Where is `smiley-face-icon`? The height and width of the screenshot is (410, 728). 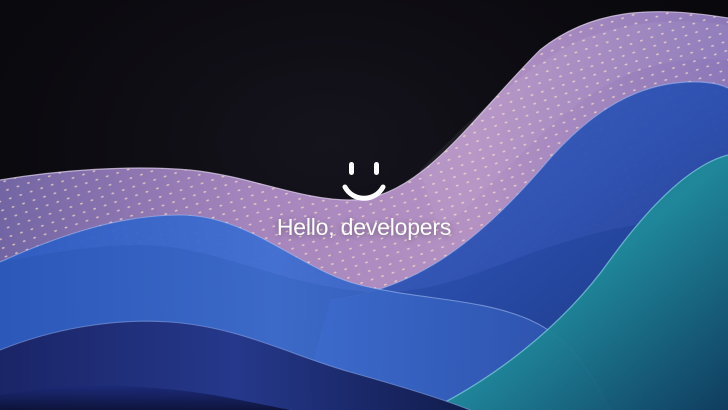
smiley-face-icon is located at coordinates (364, 181).